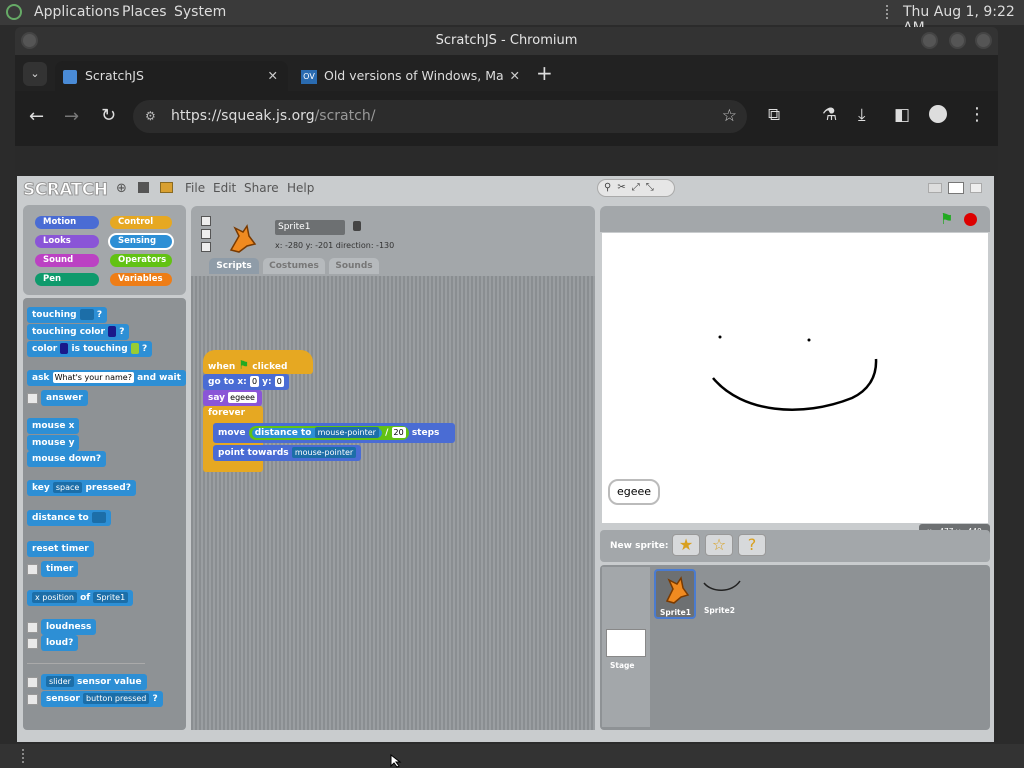 This screenshot has height=768, width=1024. I want to click on no-rotate-icon, so click(206, 247).